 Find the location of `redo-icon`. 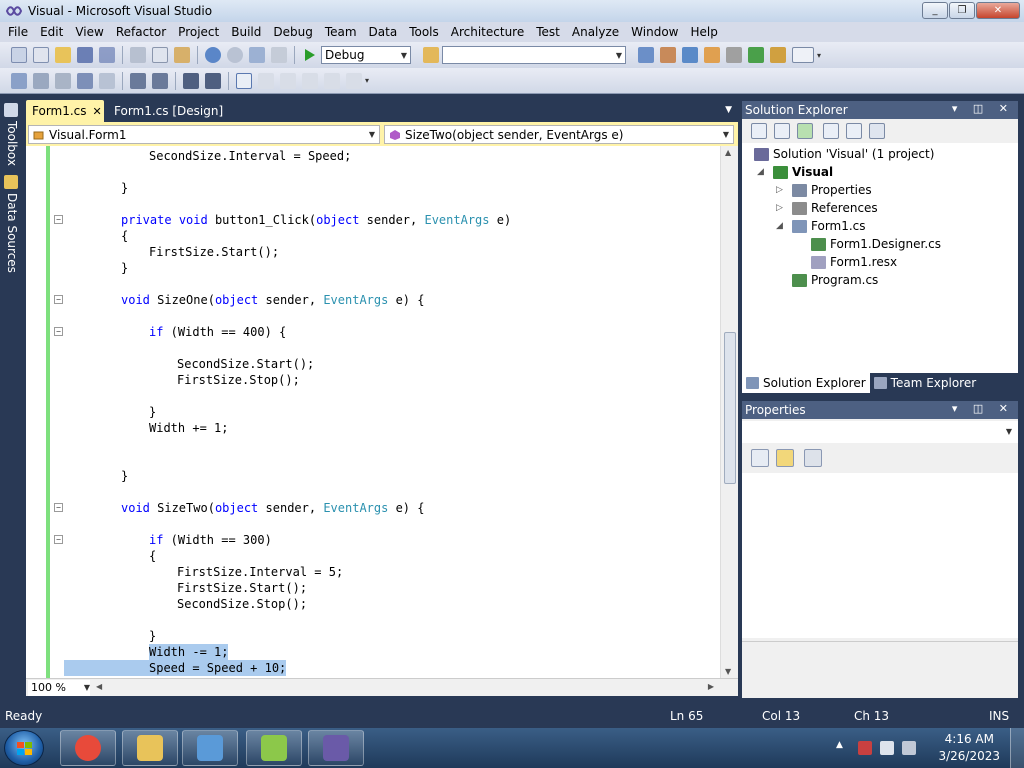

redo-icon is located at coordinates (235, 55).